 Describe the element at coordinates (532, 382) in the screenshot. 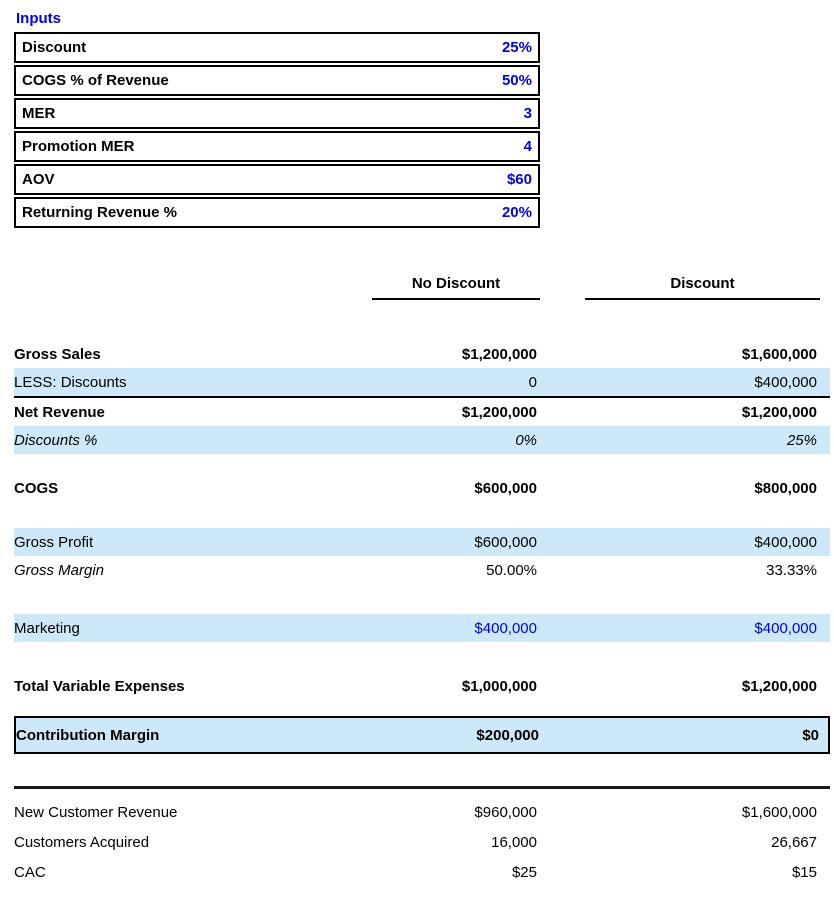

I see `value-no-discount: 0` at that location.